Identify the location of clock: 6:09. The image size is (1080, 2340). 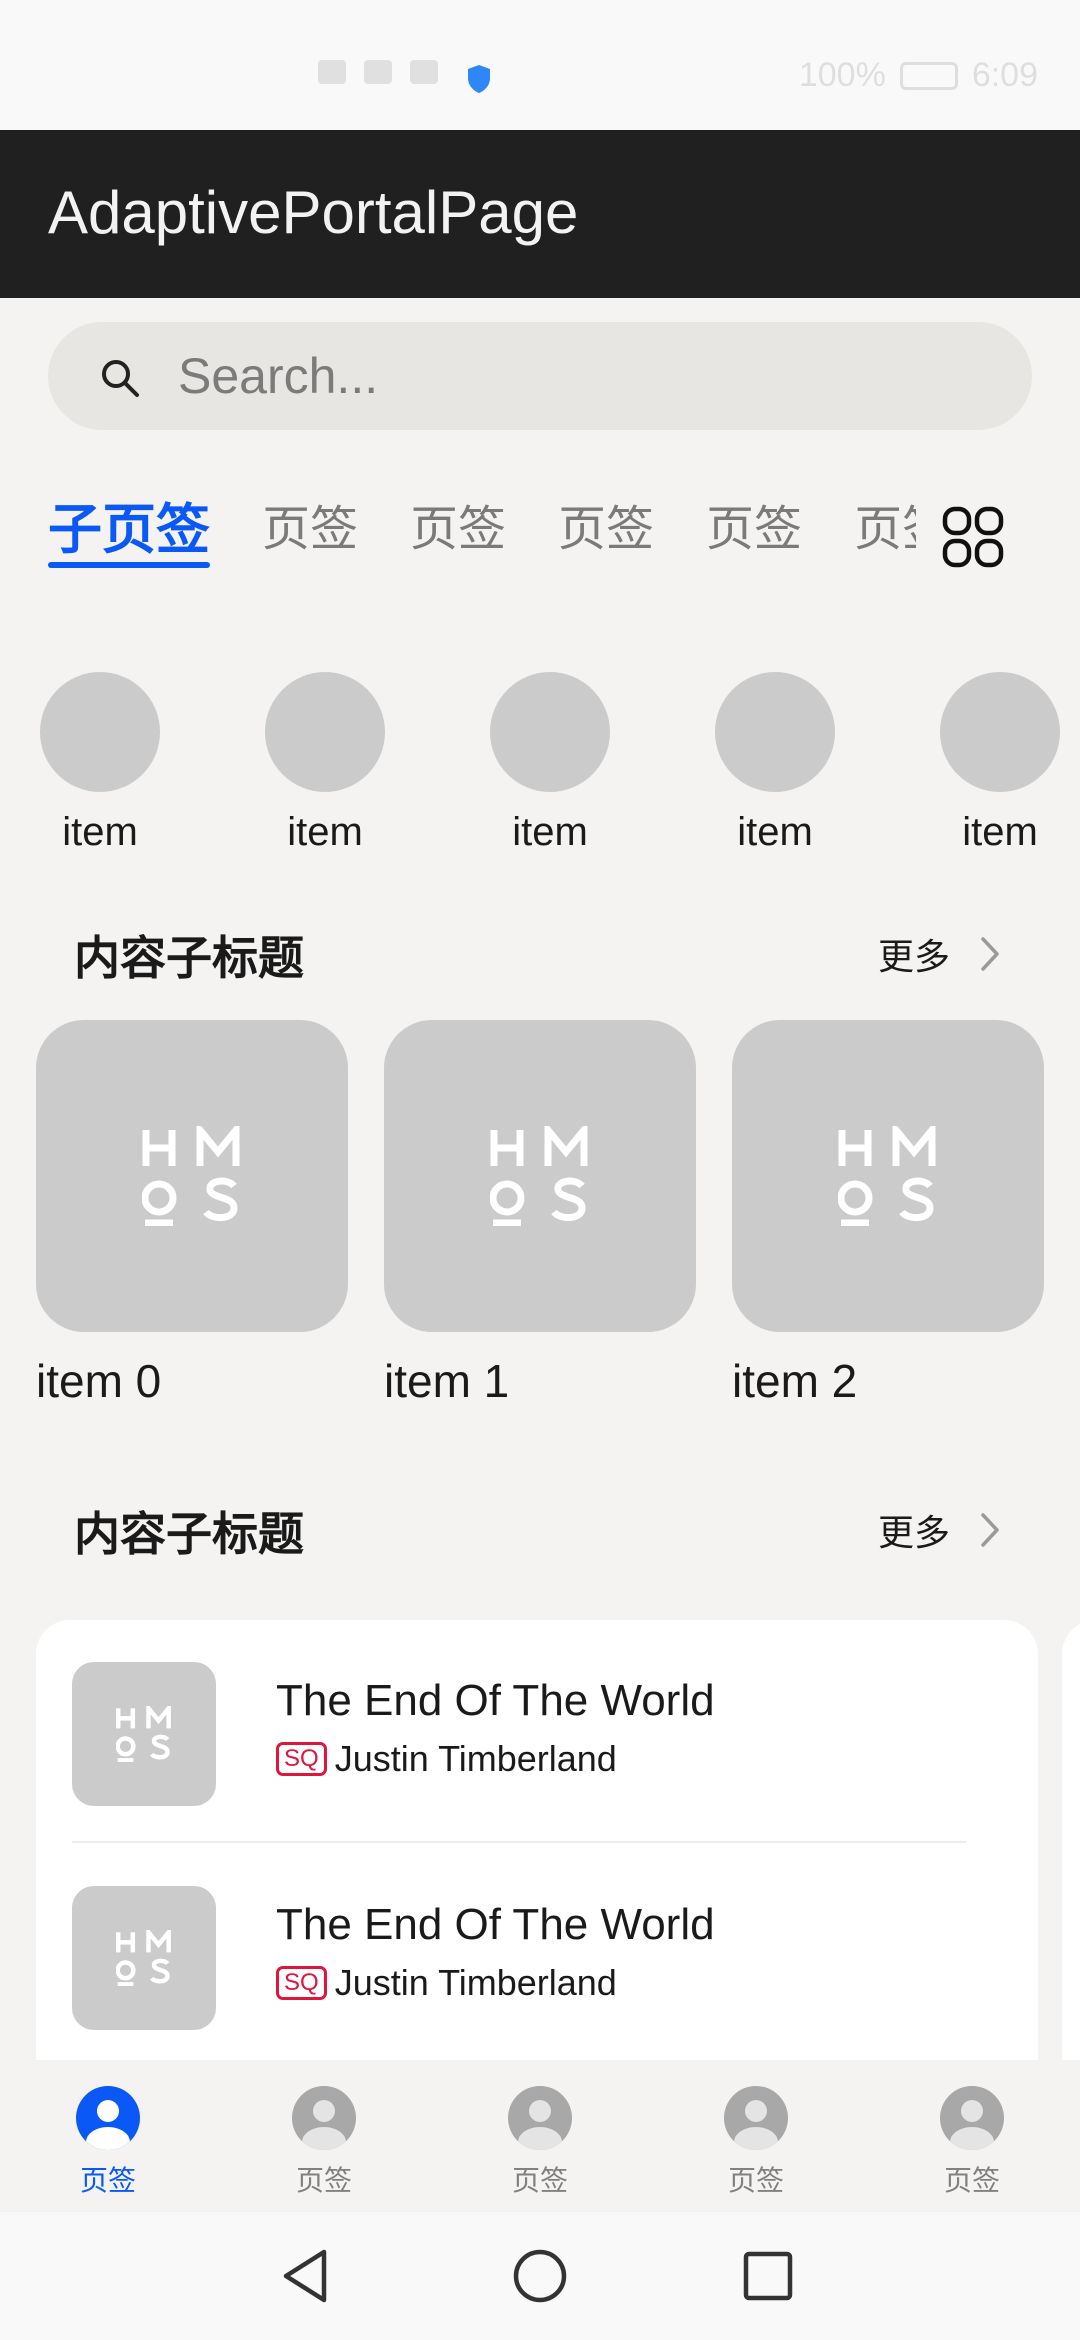
(1004, 75).